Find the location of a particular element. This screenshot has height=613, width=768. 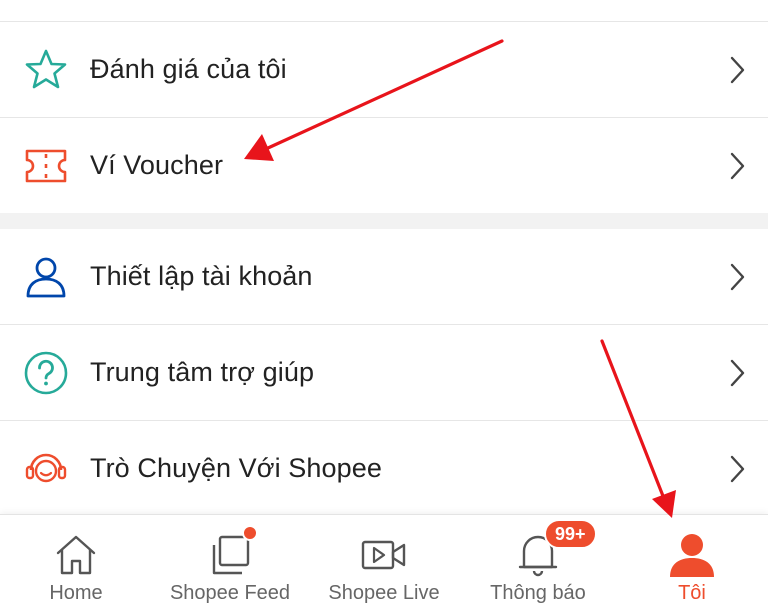

menu-item-label: Trò Chuyện Với Shopee is located at coordinates (236, 468).